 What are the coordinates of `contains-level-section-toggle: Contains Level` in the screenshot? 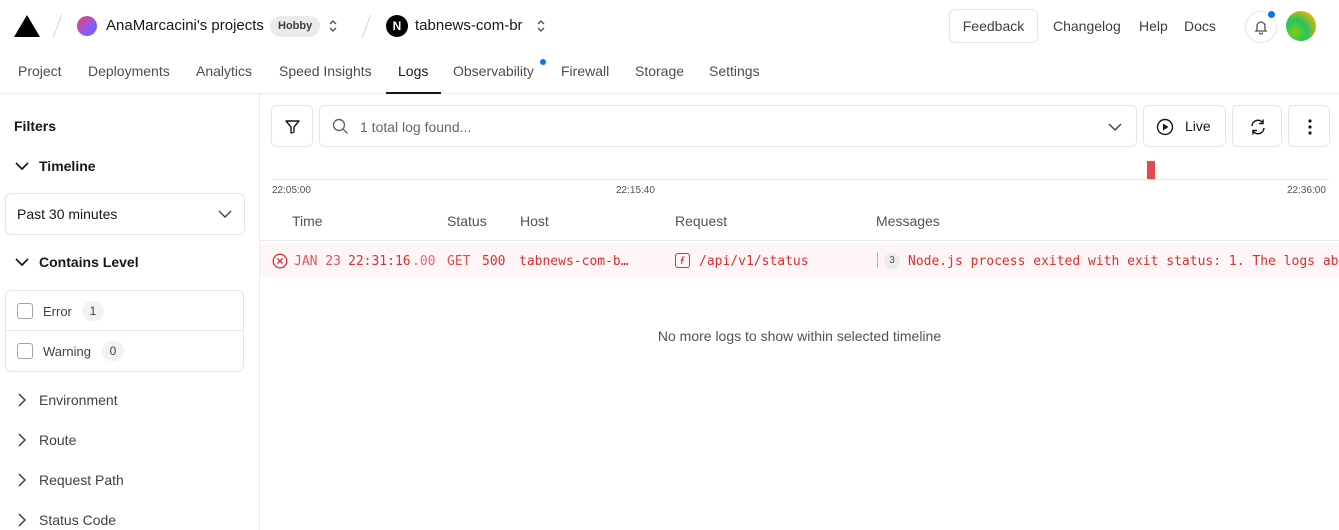 It's located at (76, 262).